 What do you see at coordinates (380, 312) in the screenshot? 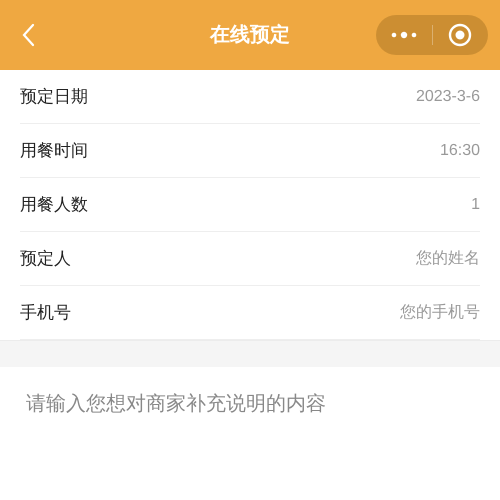
I see `input-field: 您的手机号` at bounding box center [380, 312].